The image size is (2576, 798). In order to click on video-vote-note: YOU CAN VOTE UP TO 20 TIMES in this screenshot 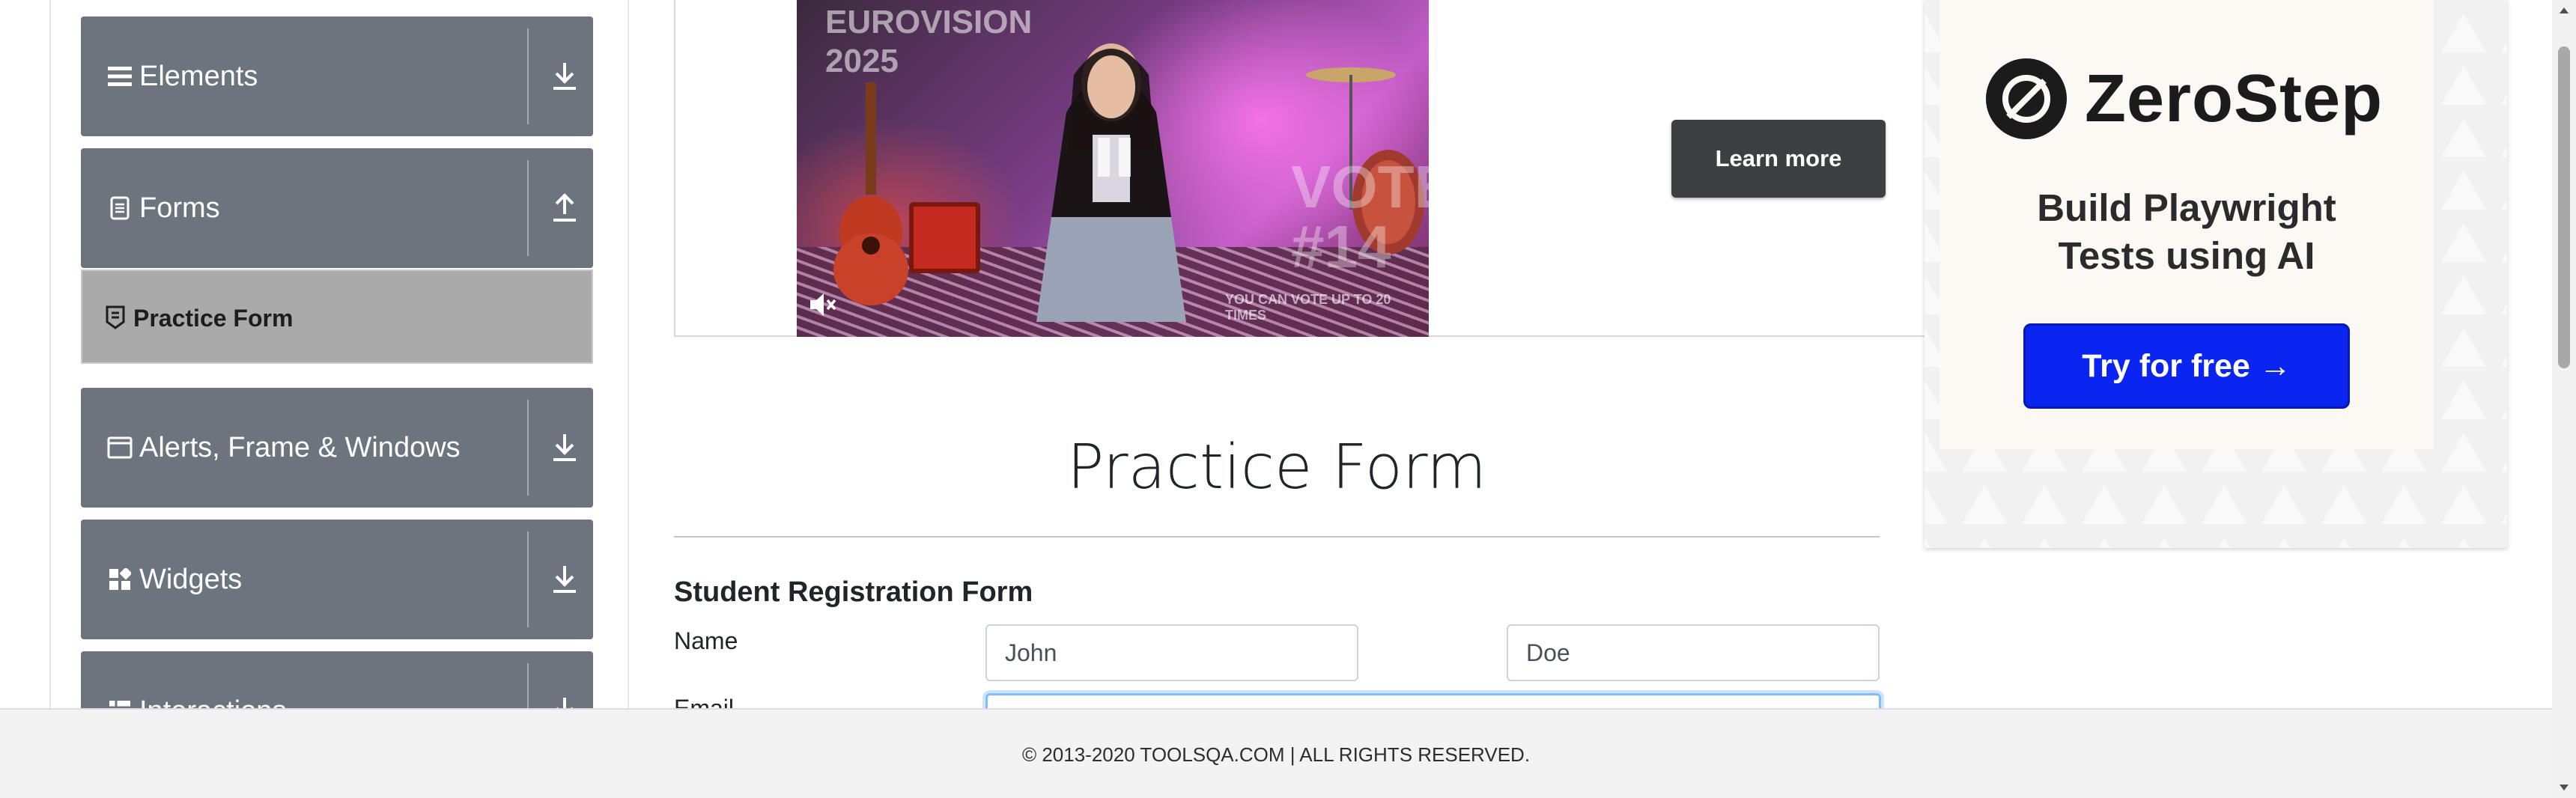, I will do `click(1308, 308)`.